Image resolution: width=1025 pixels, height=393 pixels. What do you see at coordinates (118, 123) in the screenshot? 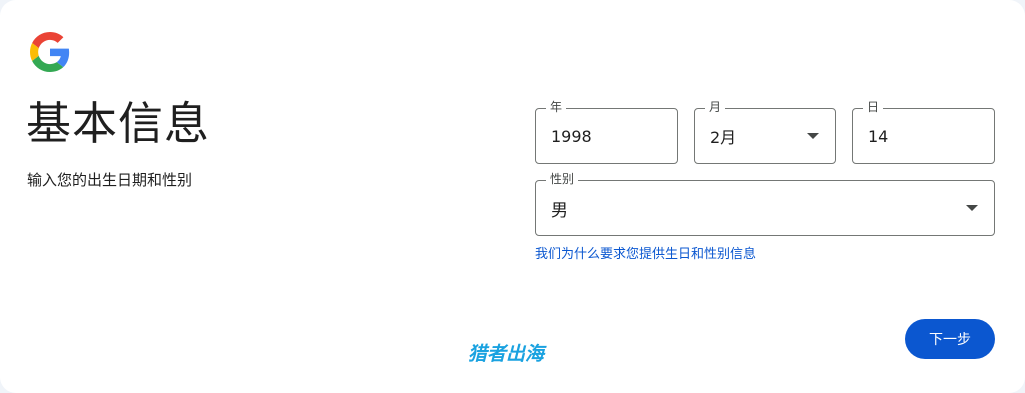
I see `page-title: 基本信息` at bounding box center [118, 123].